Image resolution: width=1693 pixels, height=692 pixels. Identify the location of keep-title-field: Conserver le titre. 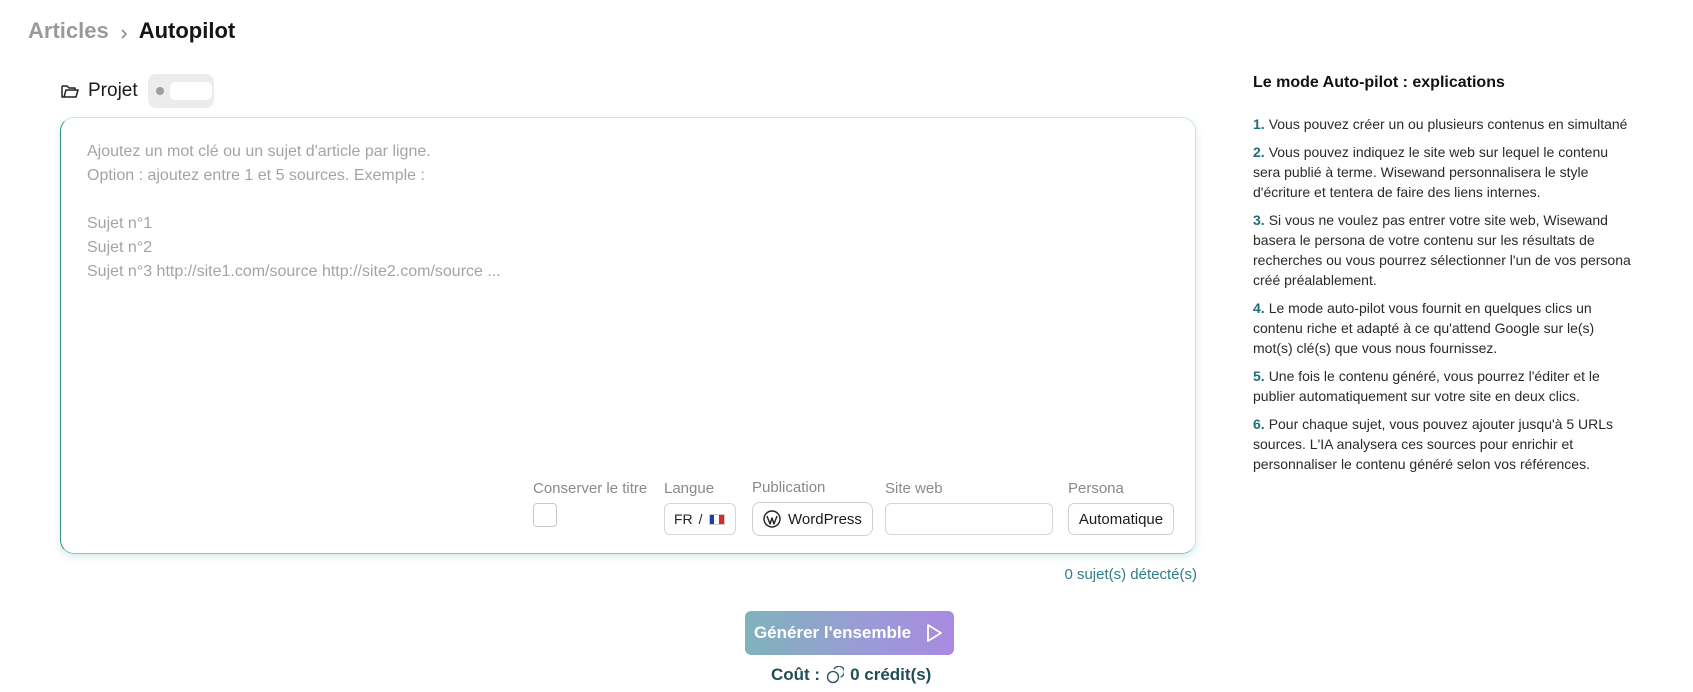
(590, 503).